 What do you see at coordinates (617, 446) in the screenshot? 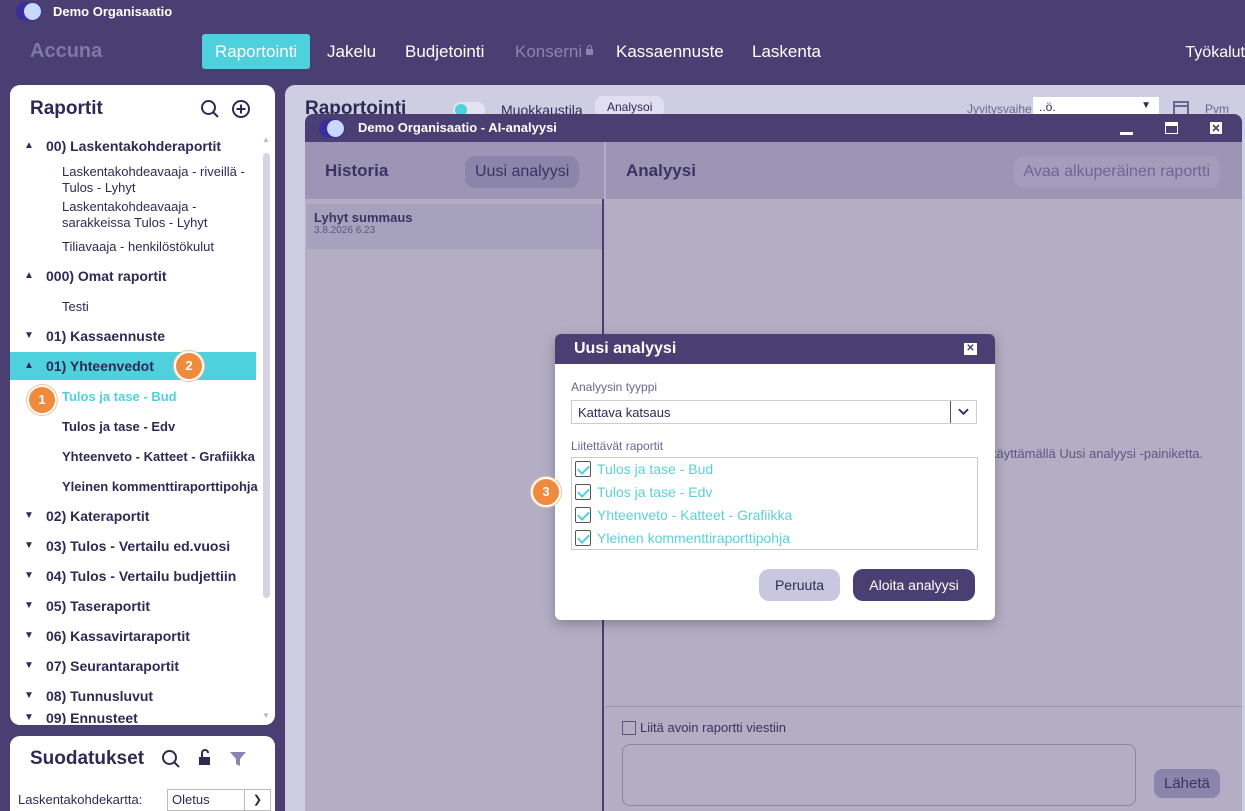
I see `reports-label: Liitettävät raportit` at bounding box center [617, 446].